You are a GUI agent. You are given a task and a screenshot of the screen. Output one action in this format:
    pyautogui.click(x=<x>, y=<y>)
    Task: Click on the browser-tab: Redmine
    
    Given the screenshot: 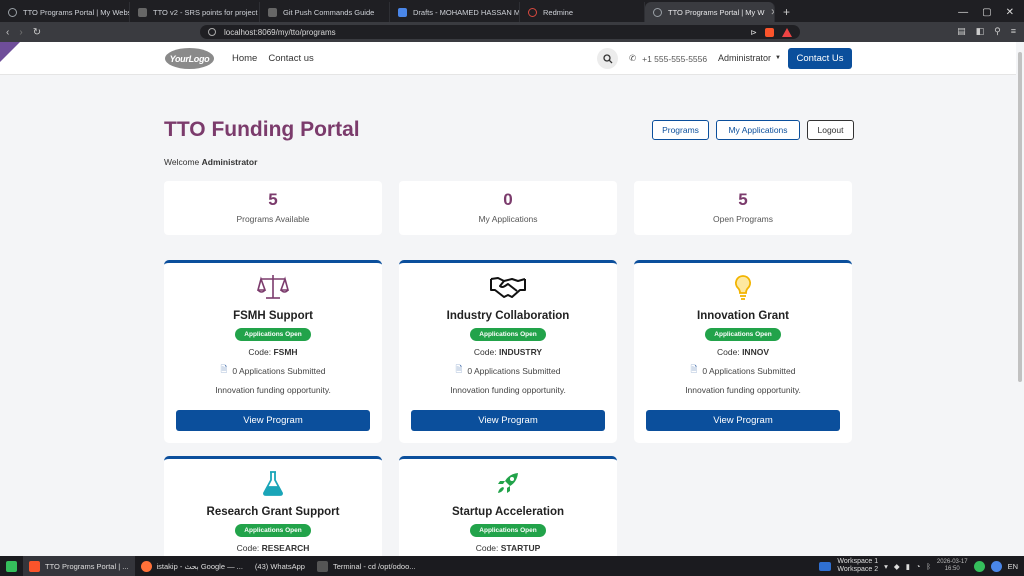 What is the action you would take?
    pyautogui.click(x=582, y=12)
    